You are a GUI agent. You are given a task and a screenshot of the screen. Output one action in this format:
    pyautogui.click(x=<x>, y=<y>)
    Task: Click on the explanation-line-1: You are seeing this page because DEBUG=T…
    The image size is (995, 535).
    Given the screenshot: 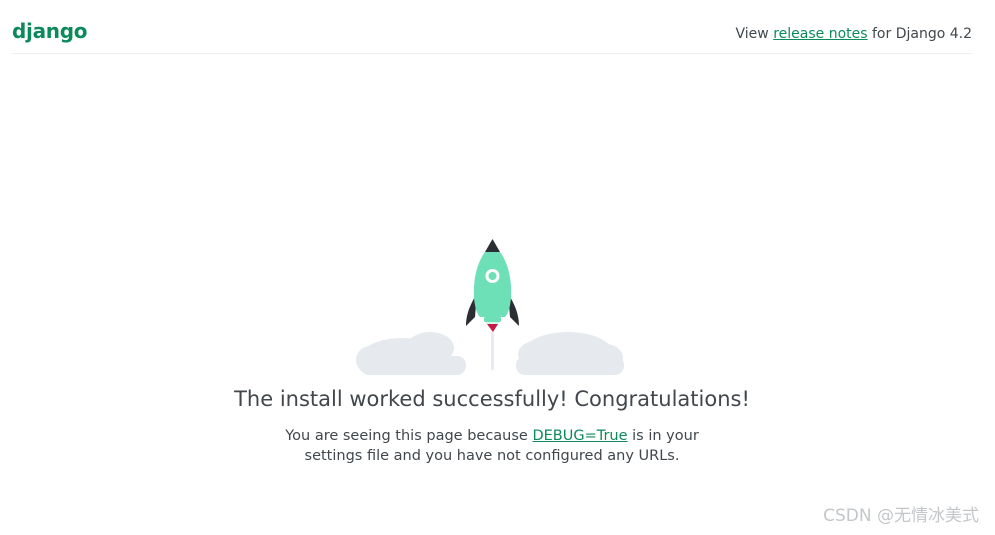 What is the action you would take?
    pyautogui.click(x=492, y=436)
    